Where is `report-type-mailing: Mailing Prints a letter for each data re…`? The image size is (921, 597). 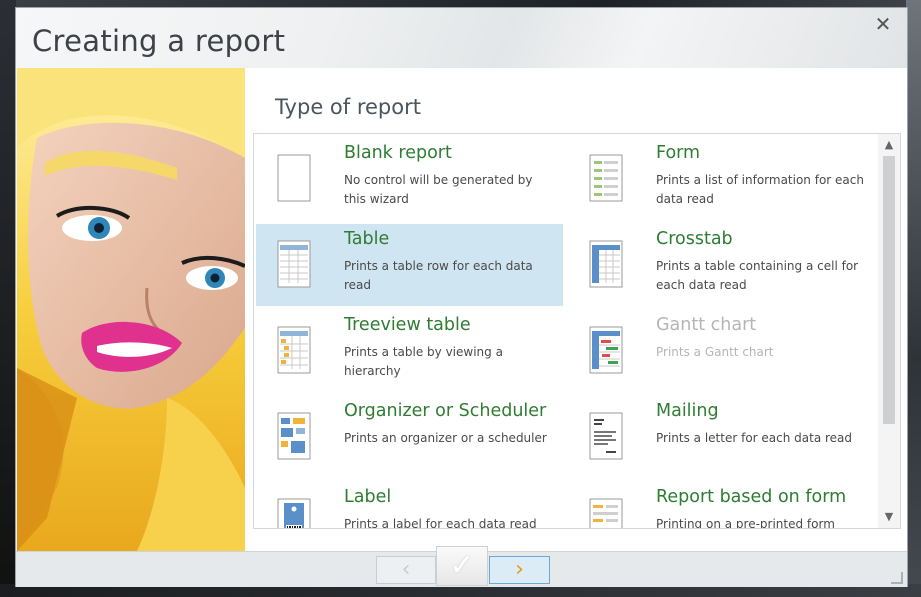 report-type-mailing: Mailing Prints a letter for each data re… is located at coordinates (721, 437).